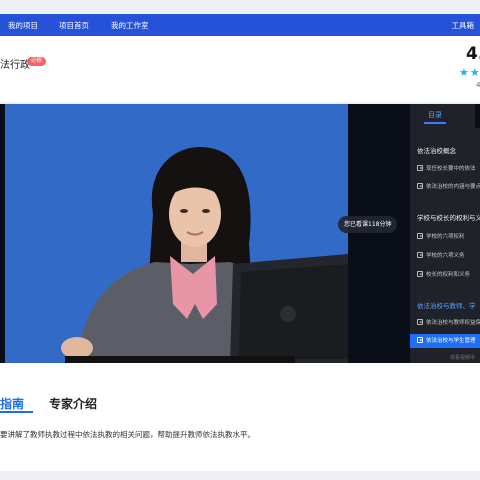 The height and width of the screenshot is (480, 480). What do you see at coordinates (445, 341) in the screenshot?
I see `lesson-item-active: 依法治校与学生管理` at bounding box center [445, 341].